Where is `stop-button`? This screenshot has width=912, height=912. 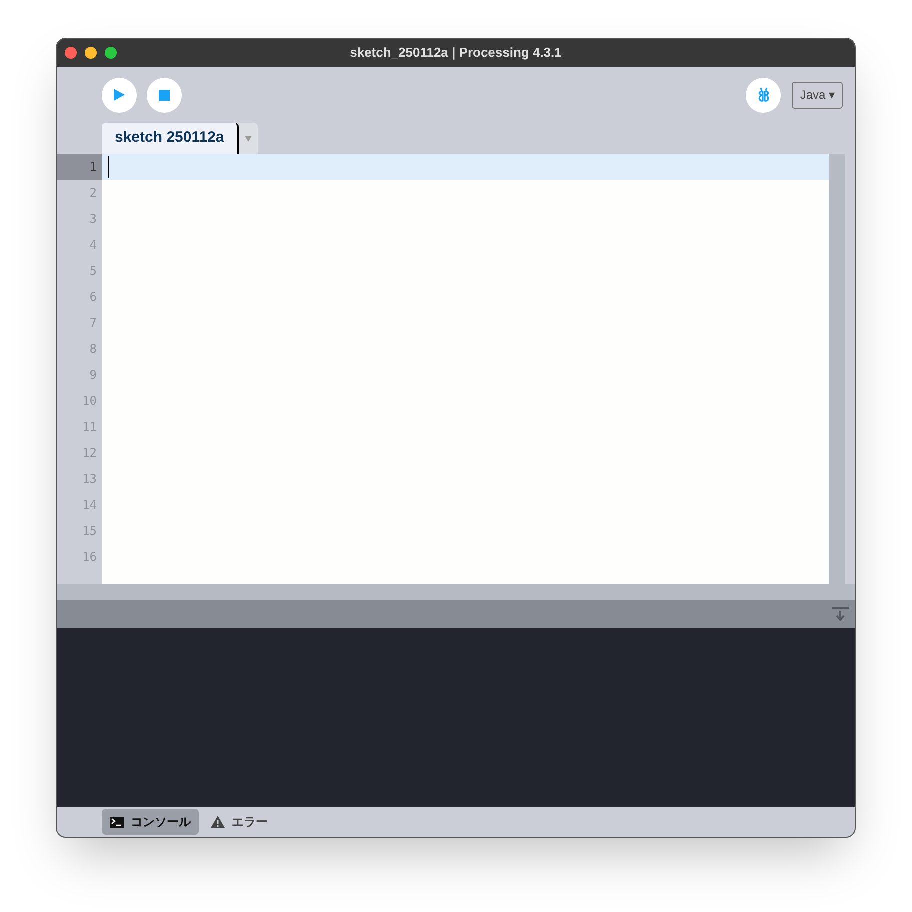
stop-button is located at coordinates (164, 95).